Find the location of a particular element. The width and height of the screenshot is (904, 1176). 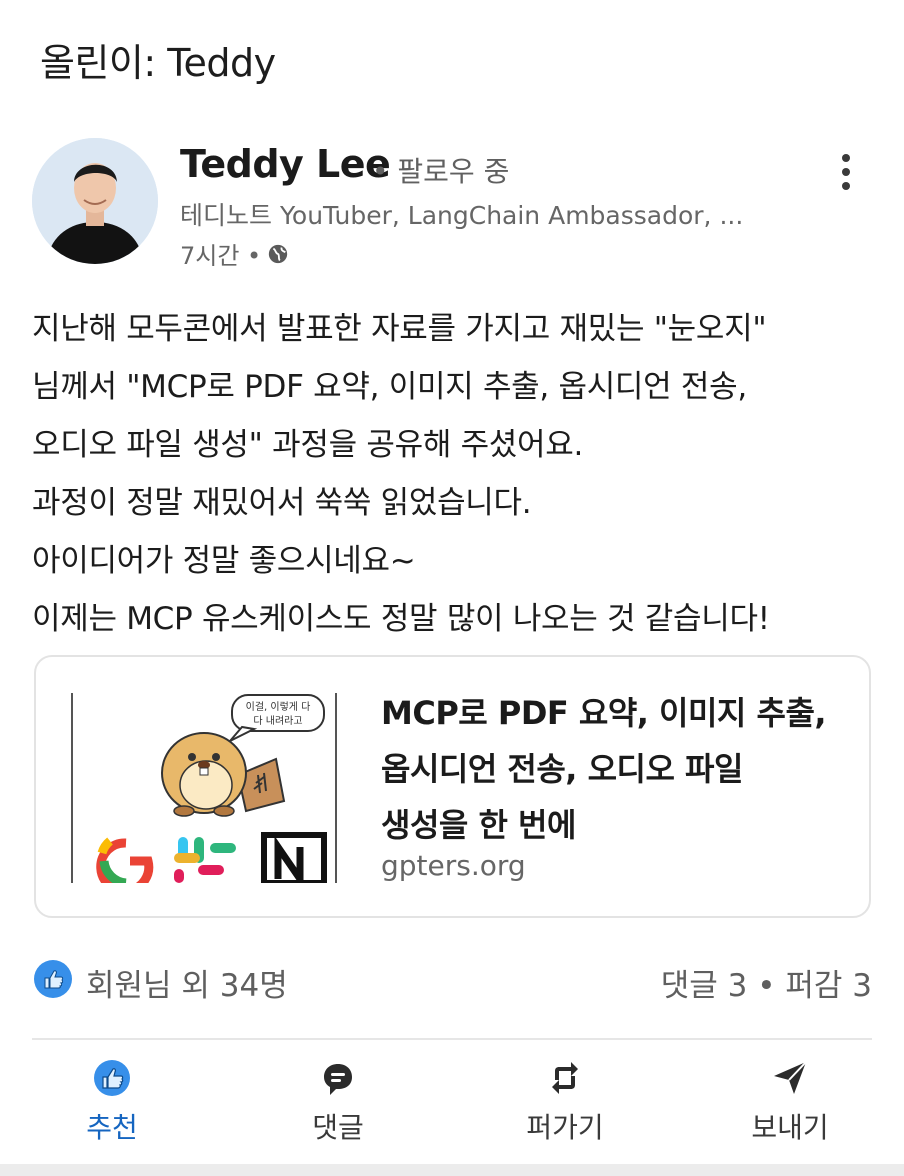

action-bar: 추천 댓글 퍼가기 보내기 is located at coordinates (452, 1102).